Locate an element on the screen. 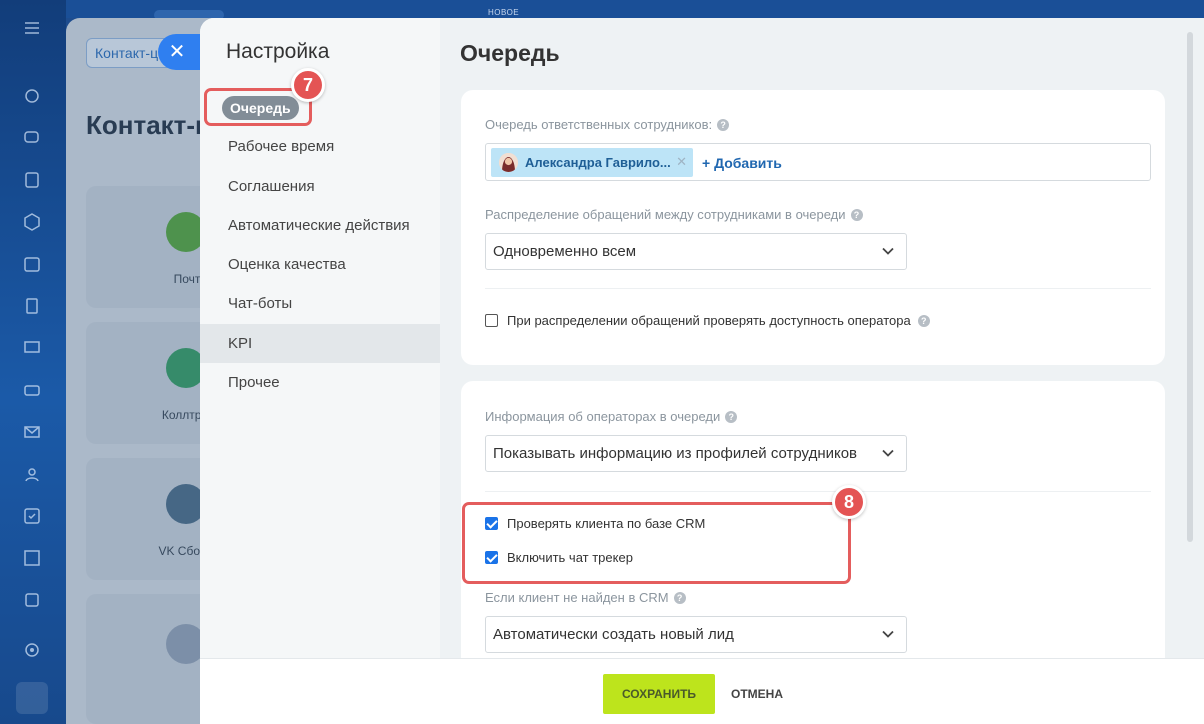  distribution-select: Одновременно всем is located at coordinates (696, 251).